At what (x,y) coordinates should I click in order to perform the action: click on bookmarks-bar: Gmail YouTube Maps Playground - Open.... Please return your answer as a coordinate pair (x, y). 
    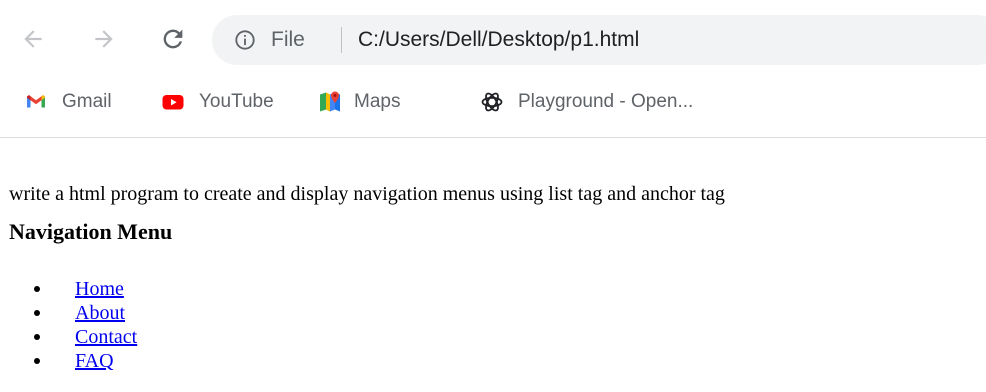
    Looking at the image, I should click on (493, 102).